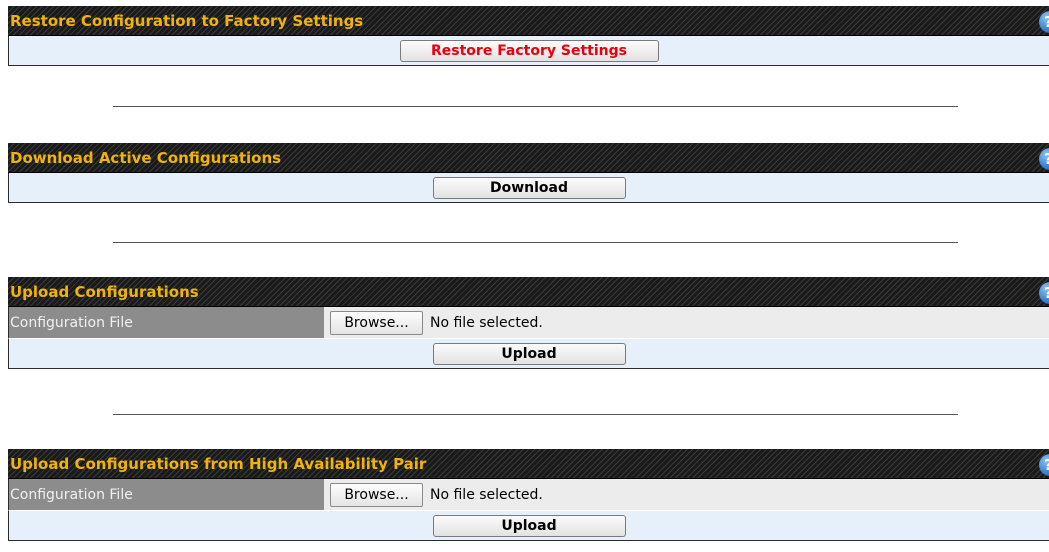  Describe the element at coordinates (528, 158) in the screenshot. I see `download-section-header: Download Active Configurations ?` at that location.